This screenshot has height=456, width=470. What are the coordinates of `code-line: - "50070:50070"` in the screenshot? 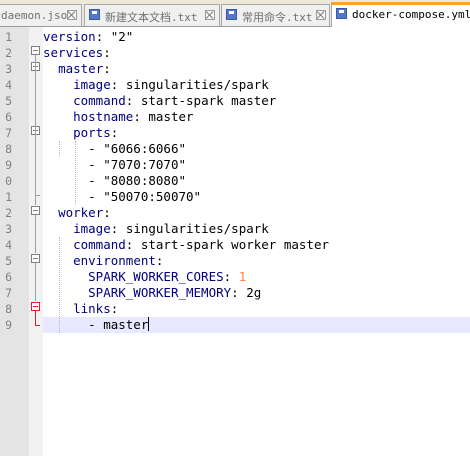 It's located at (122, 197).